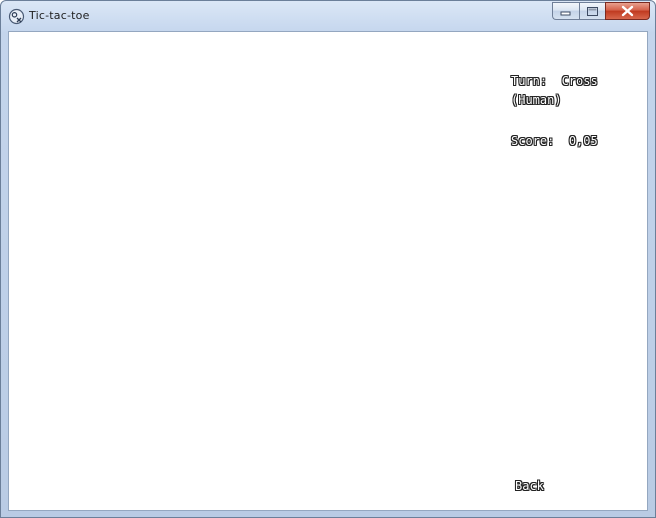 This screenshot has width=656, height=518. I want to click on maximize-button, so click(592, 11).